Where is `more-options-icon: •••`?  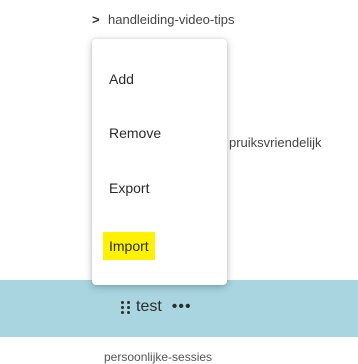 more-options-icon: ••• is located at coordinates (182, 307).